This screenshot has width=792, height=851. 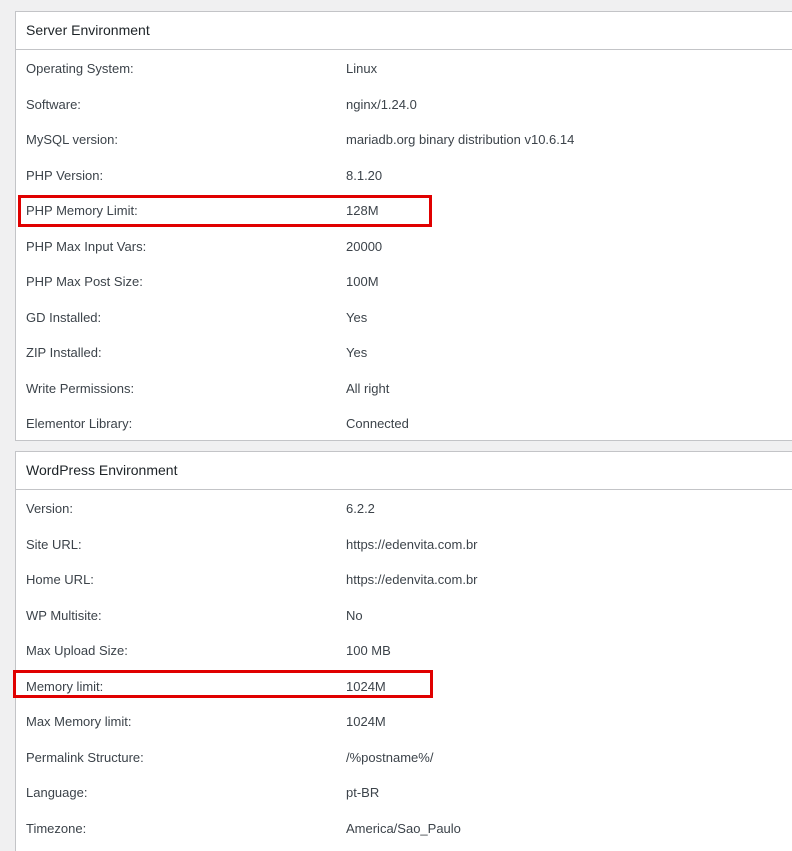 I want to click on row-label: PHP Memory Limit:, so click(x=82, y=210).